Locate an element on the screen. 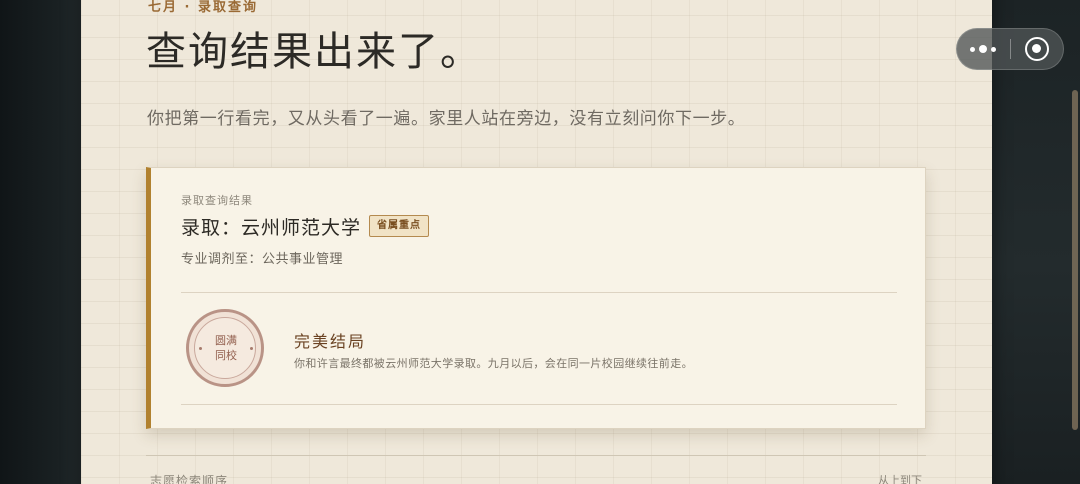  mini-program-capsule is located at coordinates (1010, 49).